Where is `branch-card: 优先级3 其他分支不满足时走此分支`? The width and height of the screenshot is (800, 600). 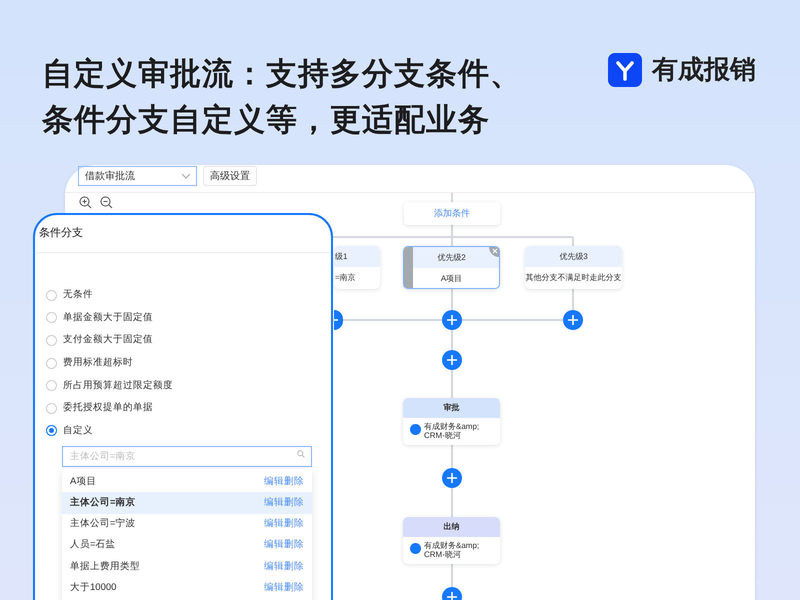
branch-card: 优先级3 其他分支不满足时走此分支 is located at coordinates (573, 267).